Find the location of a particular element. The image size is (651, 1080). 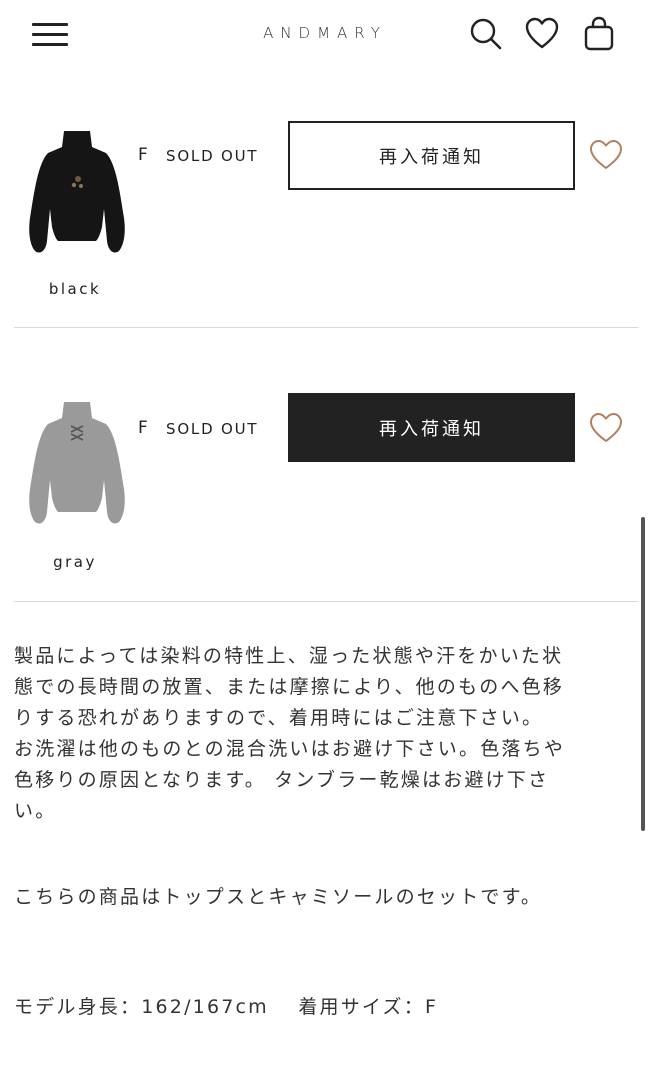

set-note: こちらの商品はトップスとキャミソールのセットです。 is located at coordinates (278, 897).